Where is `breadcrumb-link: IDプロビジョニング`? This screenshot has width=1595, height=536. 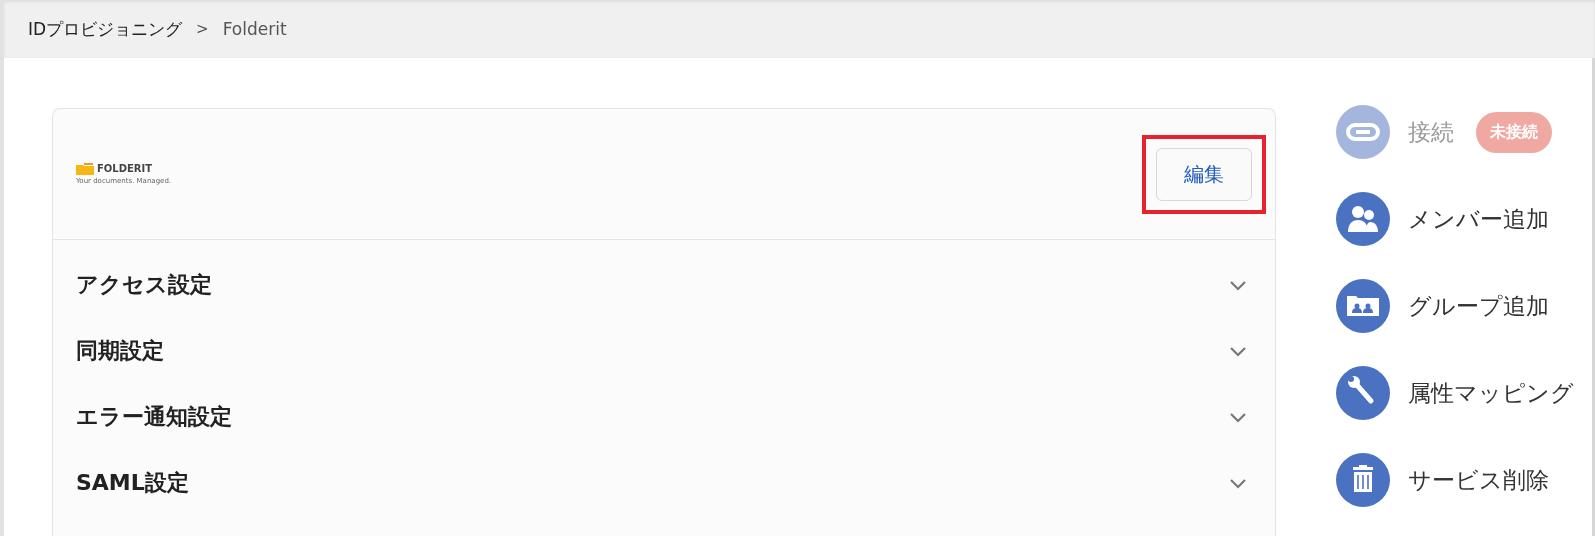 breadcrumb-link: IDプロビジョニング is located at coordinates (105, 29).